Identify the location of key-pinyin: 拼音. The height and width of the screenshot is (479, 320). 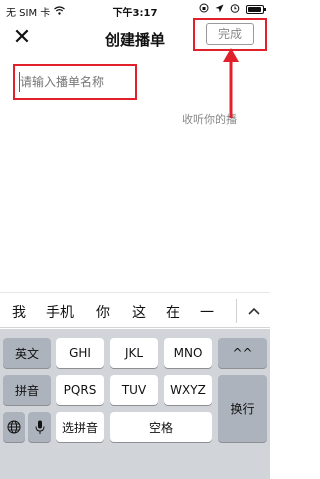
(27, 390).